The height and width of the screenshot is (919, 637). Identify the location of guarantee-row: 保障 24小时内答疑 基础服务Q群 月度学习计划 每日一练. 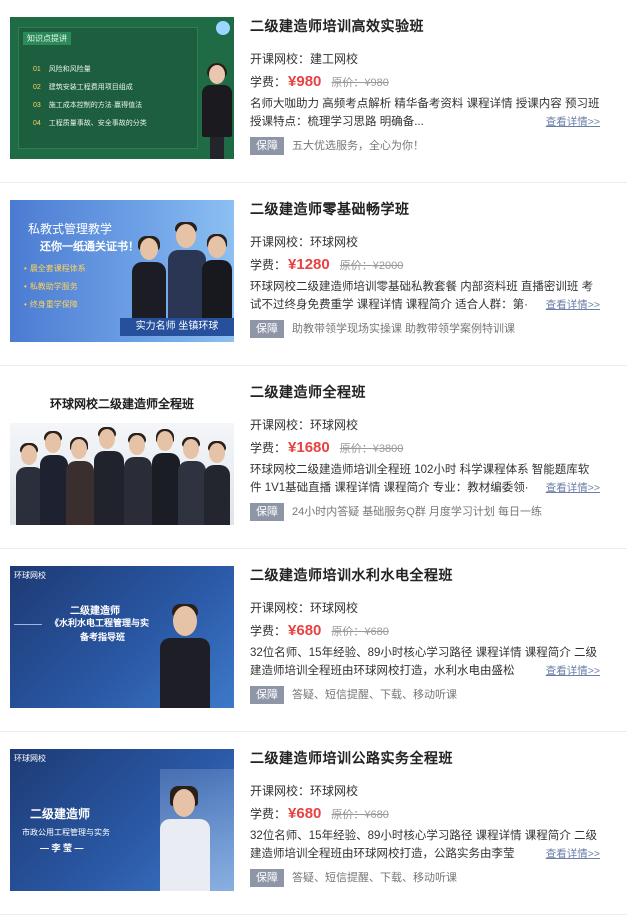
(425, 512).